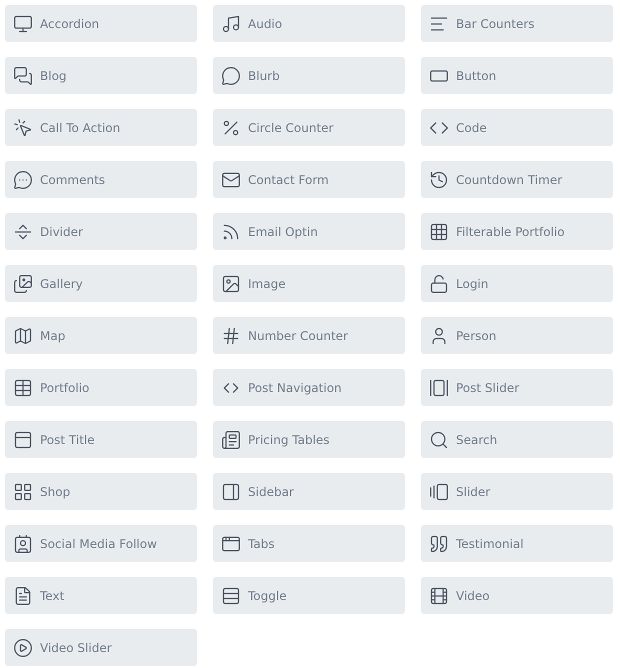 The height and width of the screenshot is (668, 620). What do you see at coordinates (309, 283) in the screenshot?
I see `module-button: Image` at bounding box center [309, 283].